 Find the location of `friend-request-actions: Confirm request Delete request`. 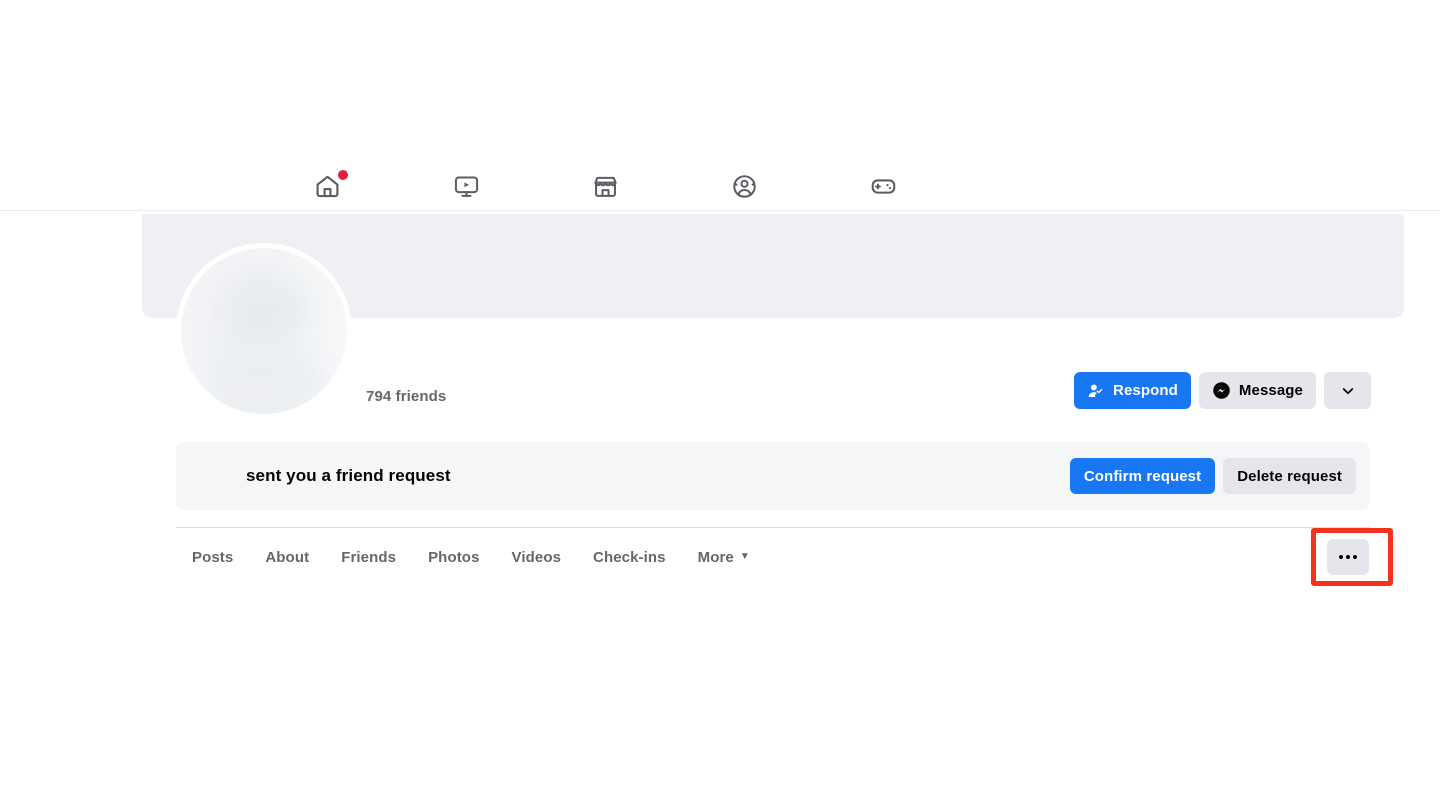

friend-request-actions: Confirm request Delete request is located at coordinates (1212, 476).